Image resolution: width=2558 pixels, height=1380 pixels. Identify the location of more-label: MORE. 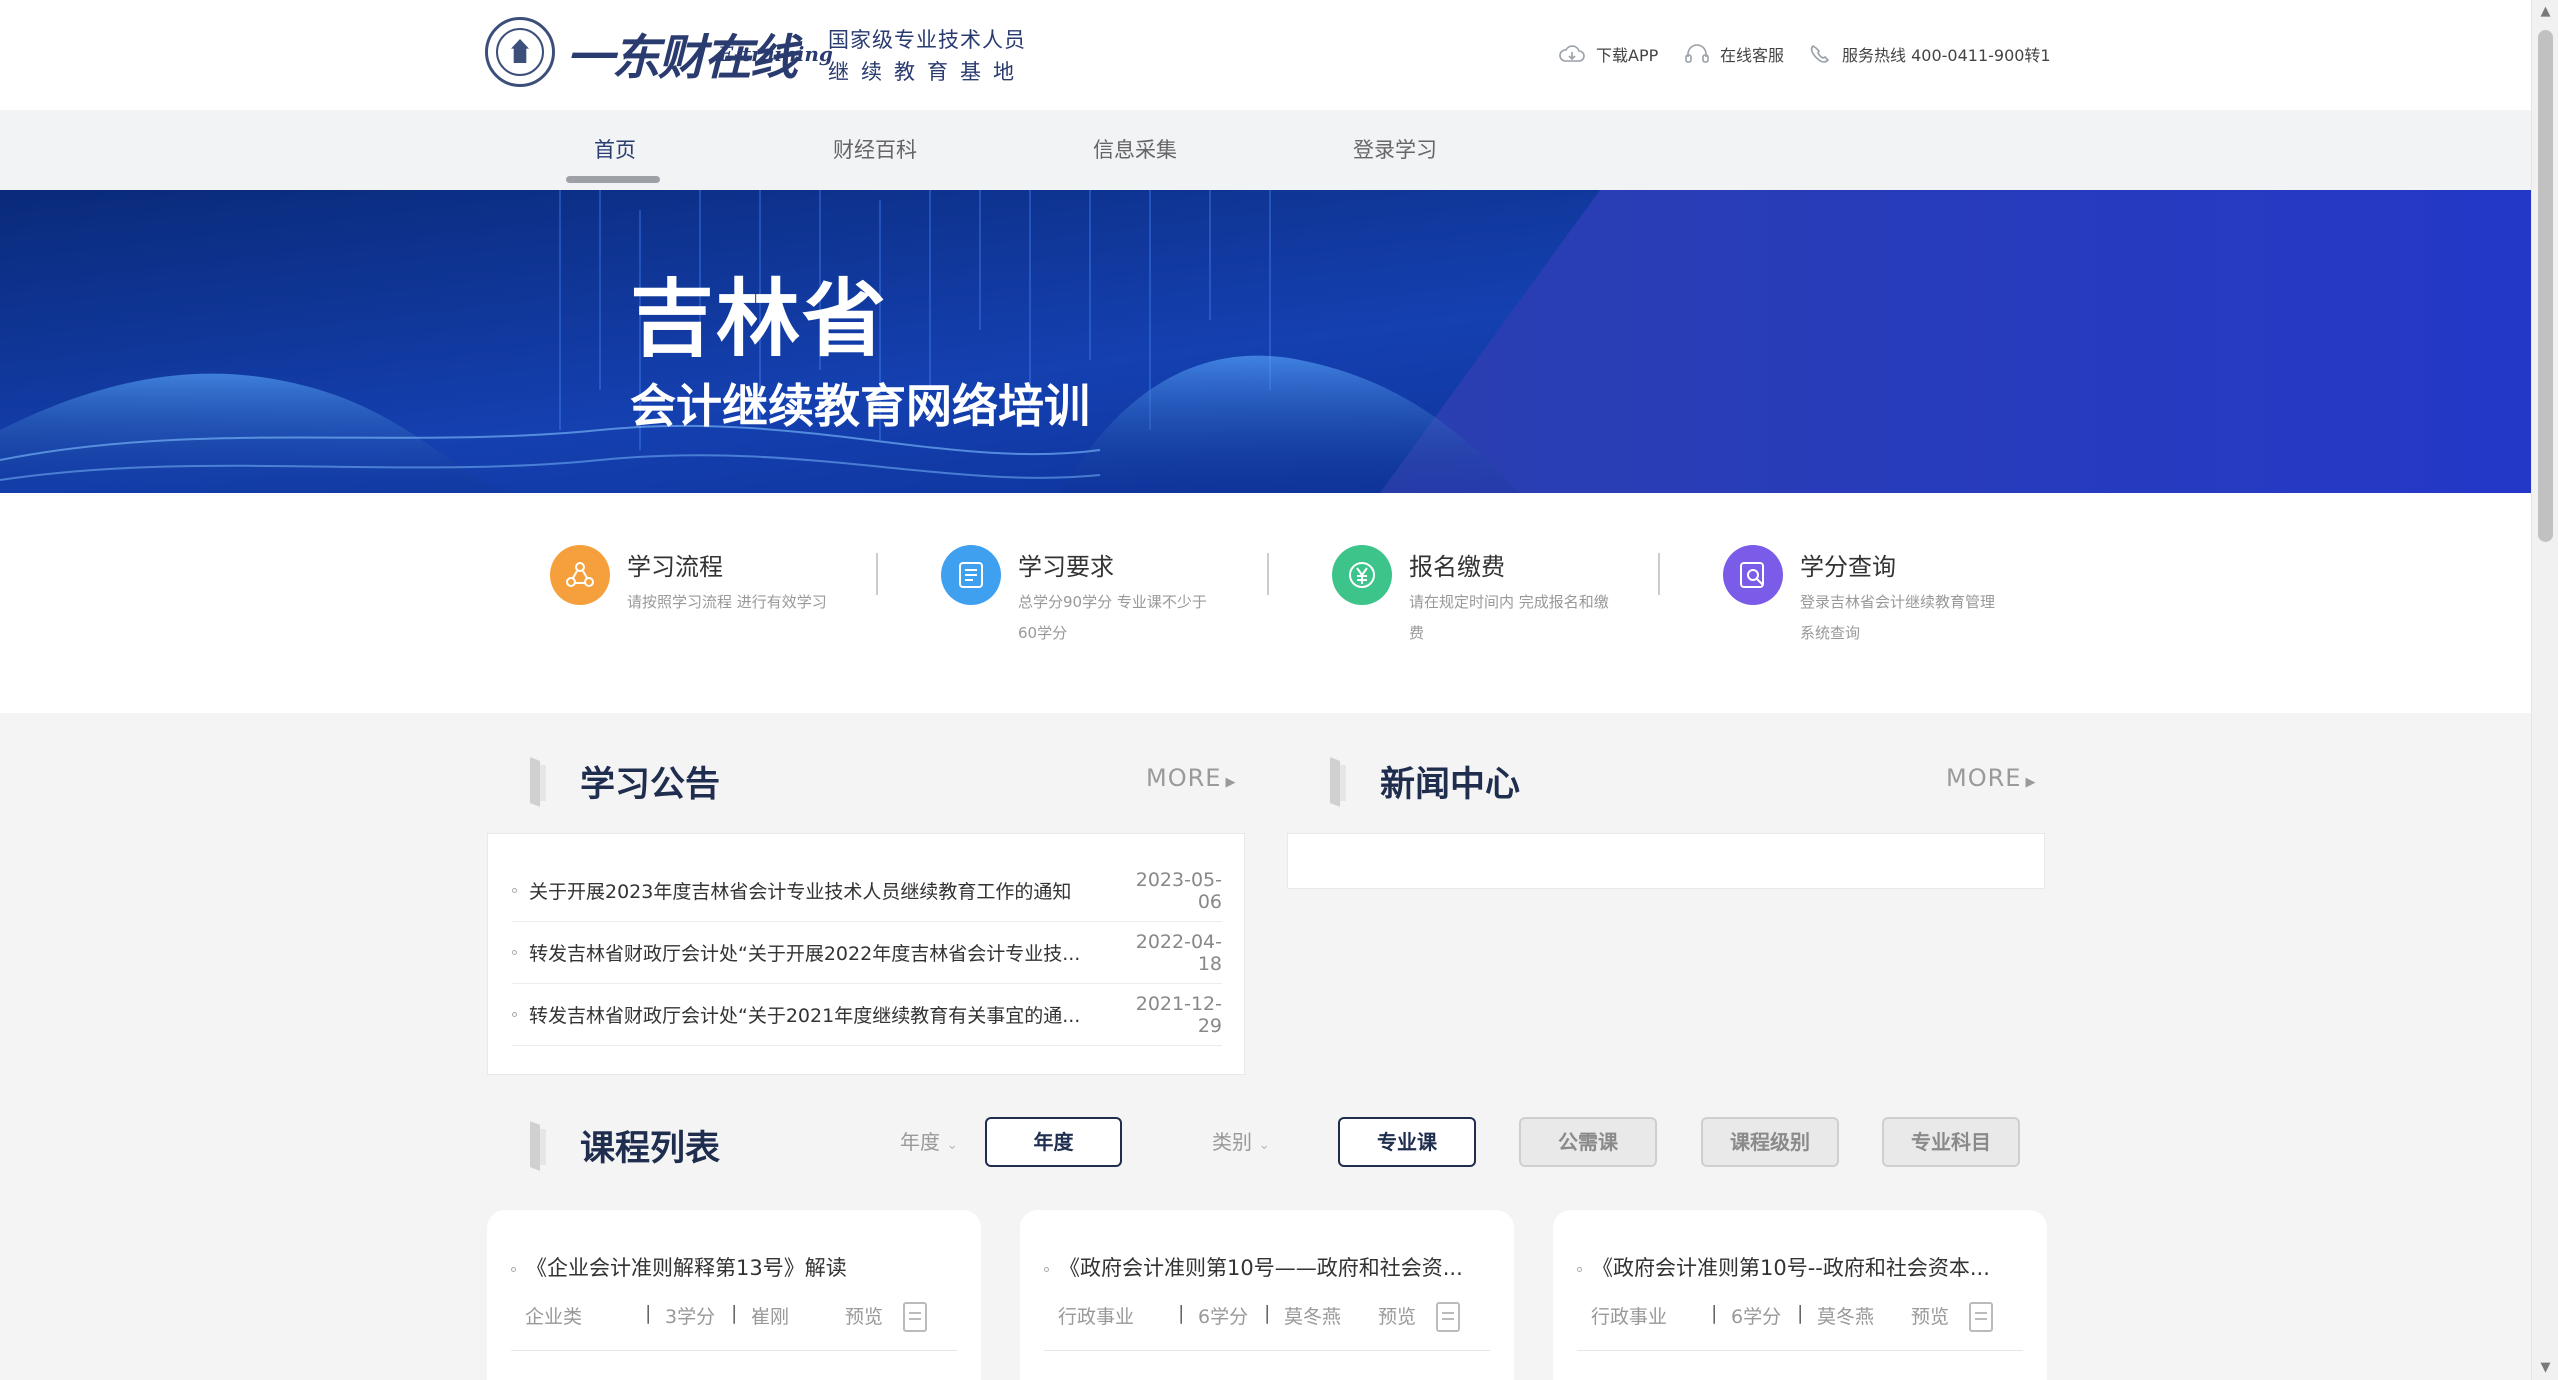
(1184, 778).